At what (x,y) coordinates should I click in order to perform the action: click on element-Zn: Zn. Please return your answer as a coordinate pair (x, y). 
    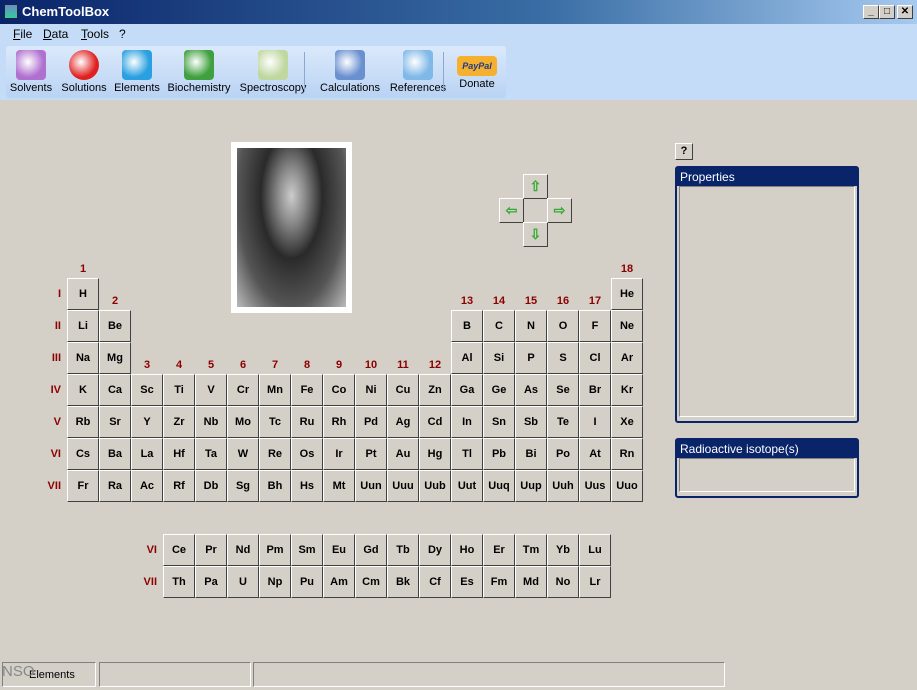
    Looking at the image, I should click on (435, 390).